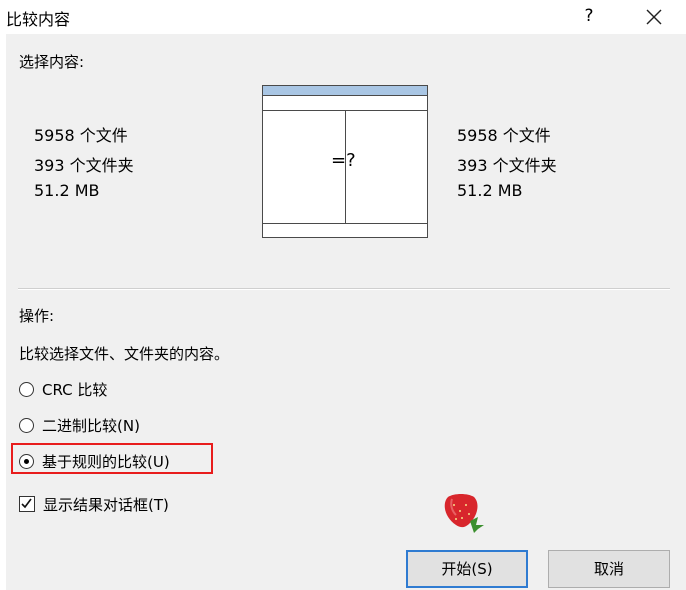  I want to click on radio-label: 二进制比较(N), so click(91, 426).